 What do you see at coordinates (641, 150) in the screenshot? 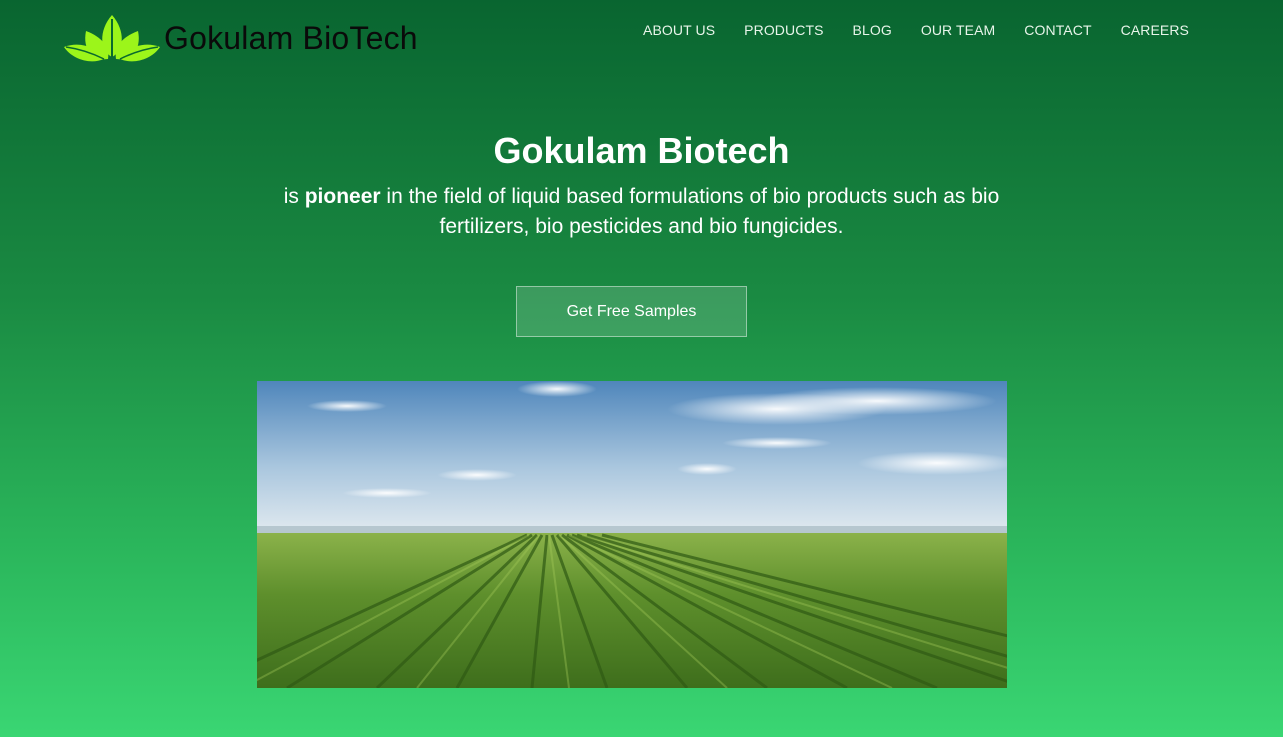
I see `hero-title: Gokulam Biotech` at bounding box center [641, 150].